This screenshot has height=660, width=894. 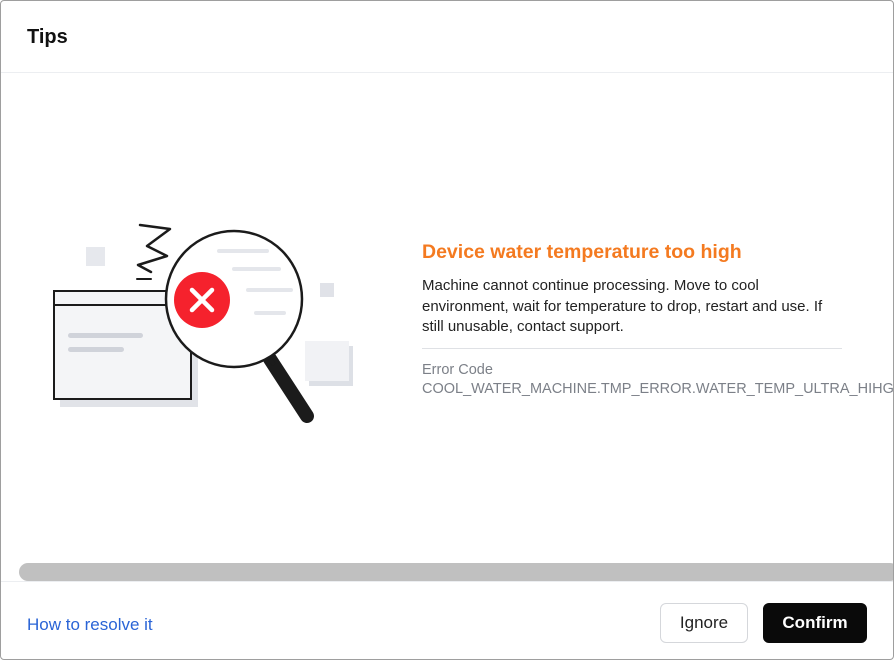 I want to click on ignore-button: Ignore, so click(x=704, y=623).